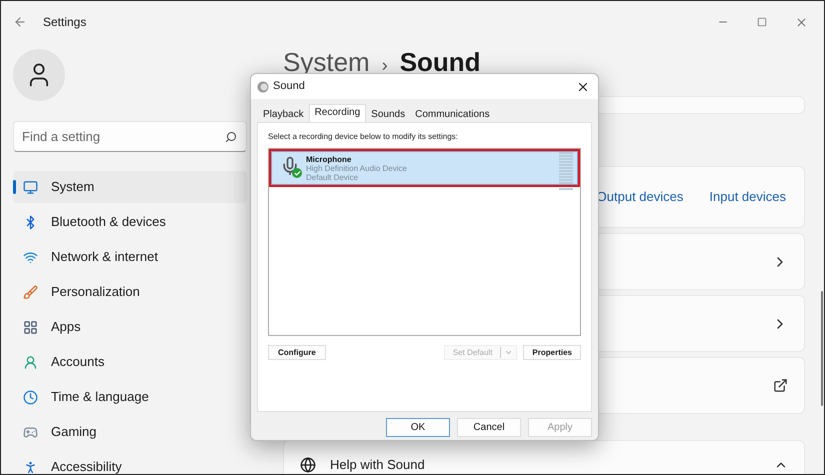  What do you see at coordinates (289, 86) in the screenshot?
I see `dialog-title: Sound` at bounding box center [289, 86].